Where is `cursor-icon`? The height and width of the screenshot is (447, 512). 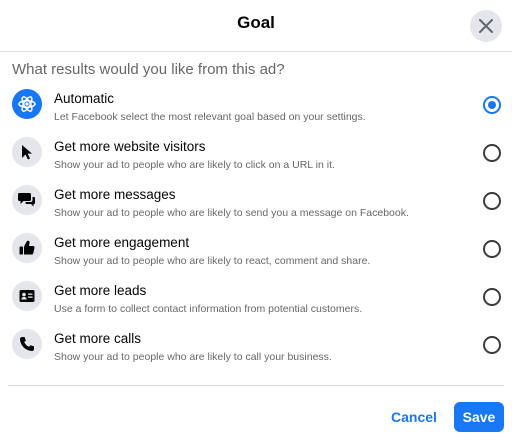 cursor-icon is located at coordinates (27, 152).